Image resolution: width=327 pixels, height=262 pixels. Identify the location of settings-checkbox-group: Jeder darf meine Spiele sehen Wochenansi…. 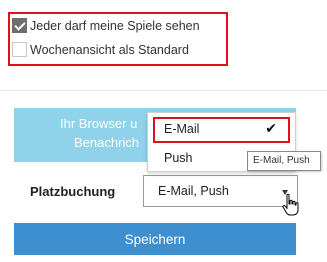
(118, 39).